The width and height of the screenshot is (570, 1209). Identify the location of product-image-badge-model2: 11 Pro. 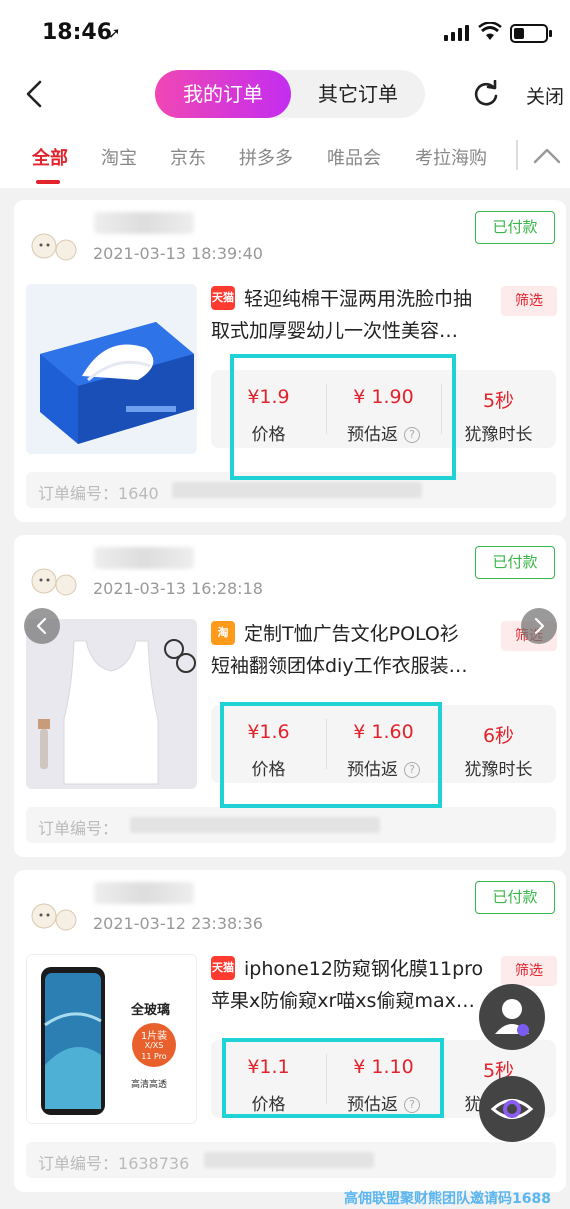
(154, 1056).